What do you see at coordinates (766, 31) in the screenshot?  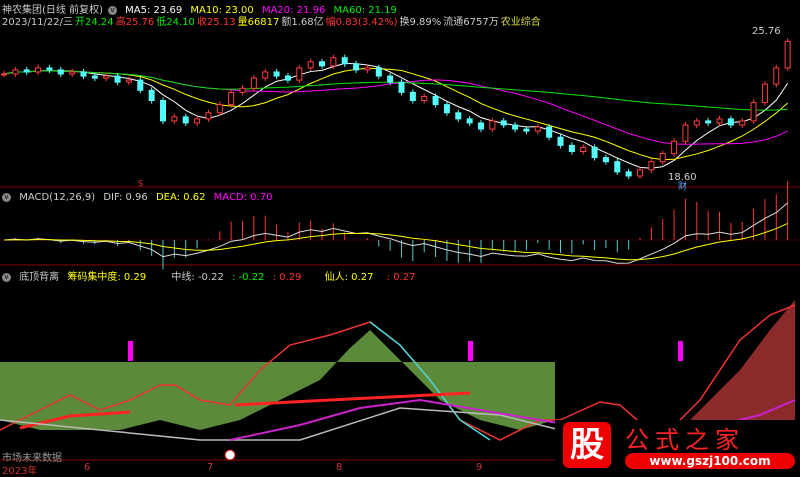 I see `max-price-label: 25.76` at bounding box center [766, 31].